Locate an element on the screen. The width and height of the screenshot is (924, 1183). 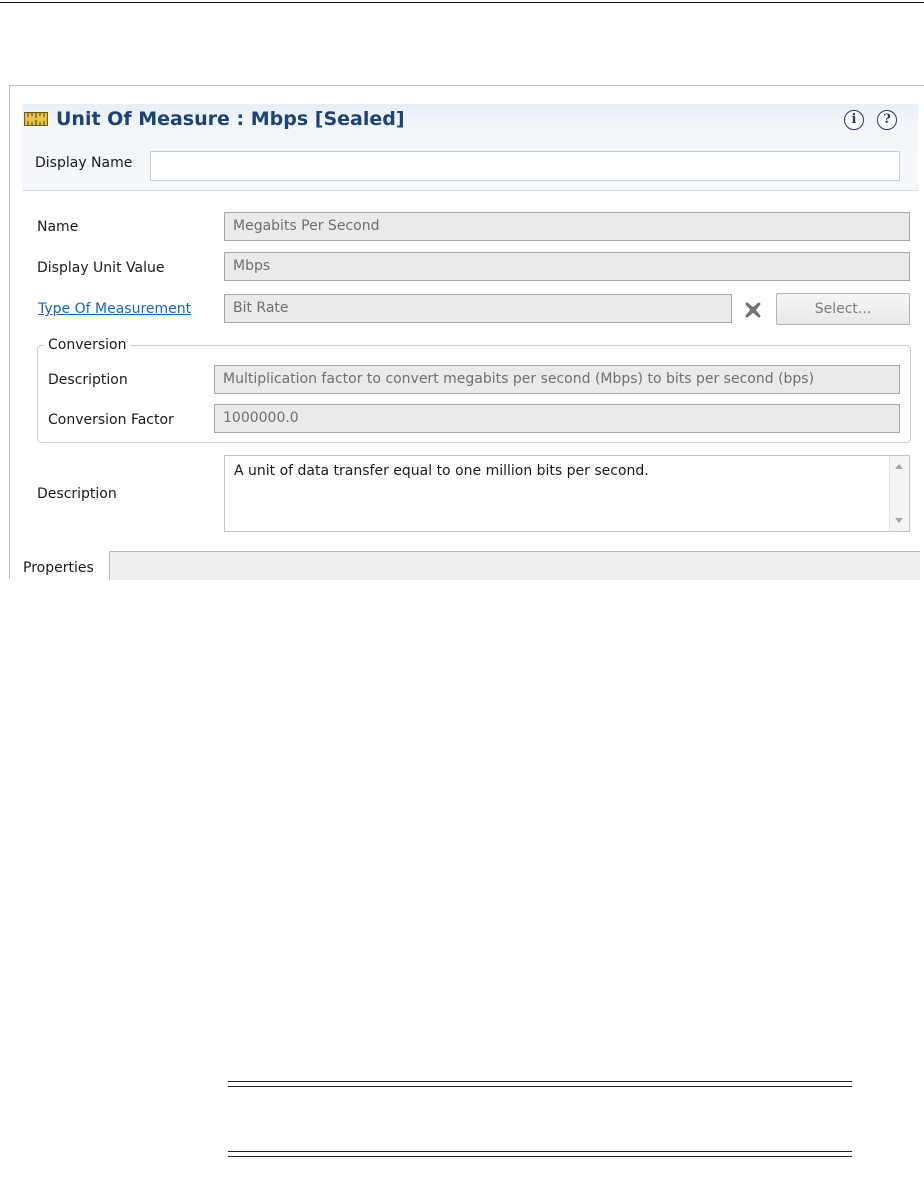
type-of-measurement-field: Bit Rate is located at coordinates (478, 308).